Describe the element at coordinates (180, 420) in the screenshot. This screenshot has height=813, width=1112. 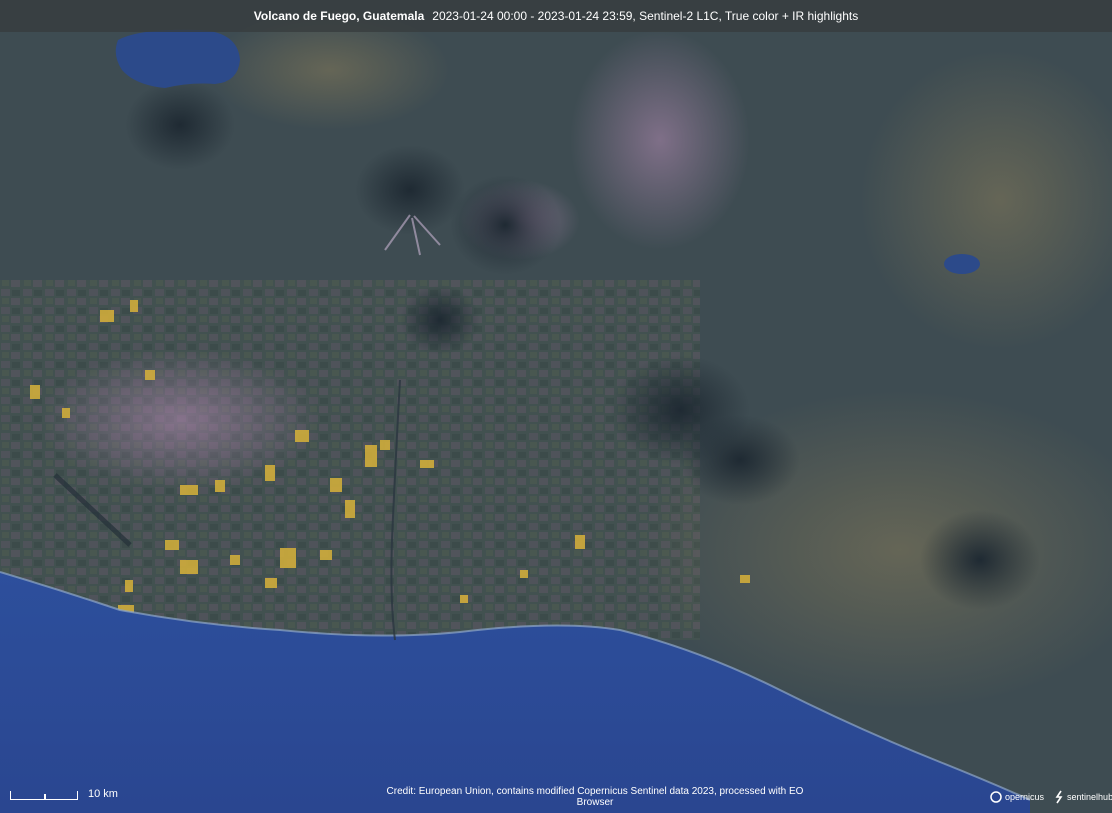
I see `southwest-urban` at that location.